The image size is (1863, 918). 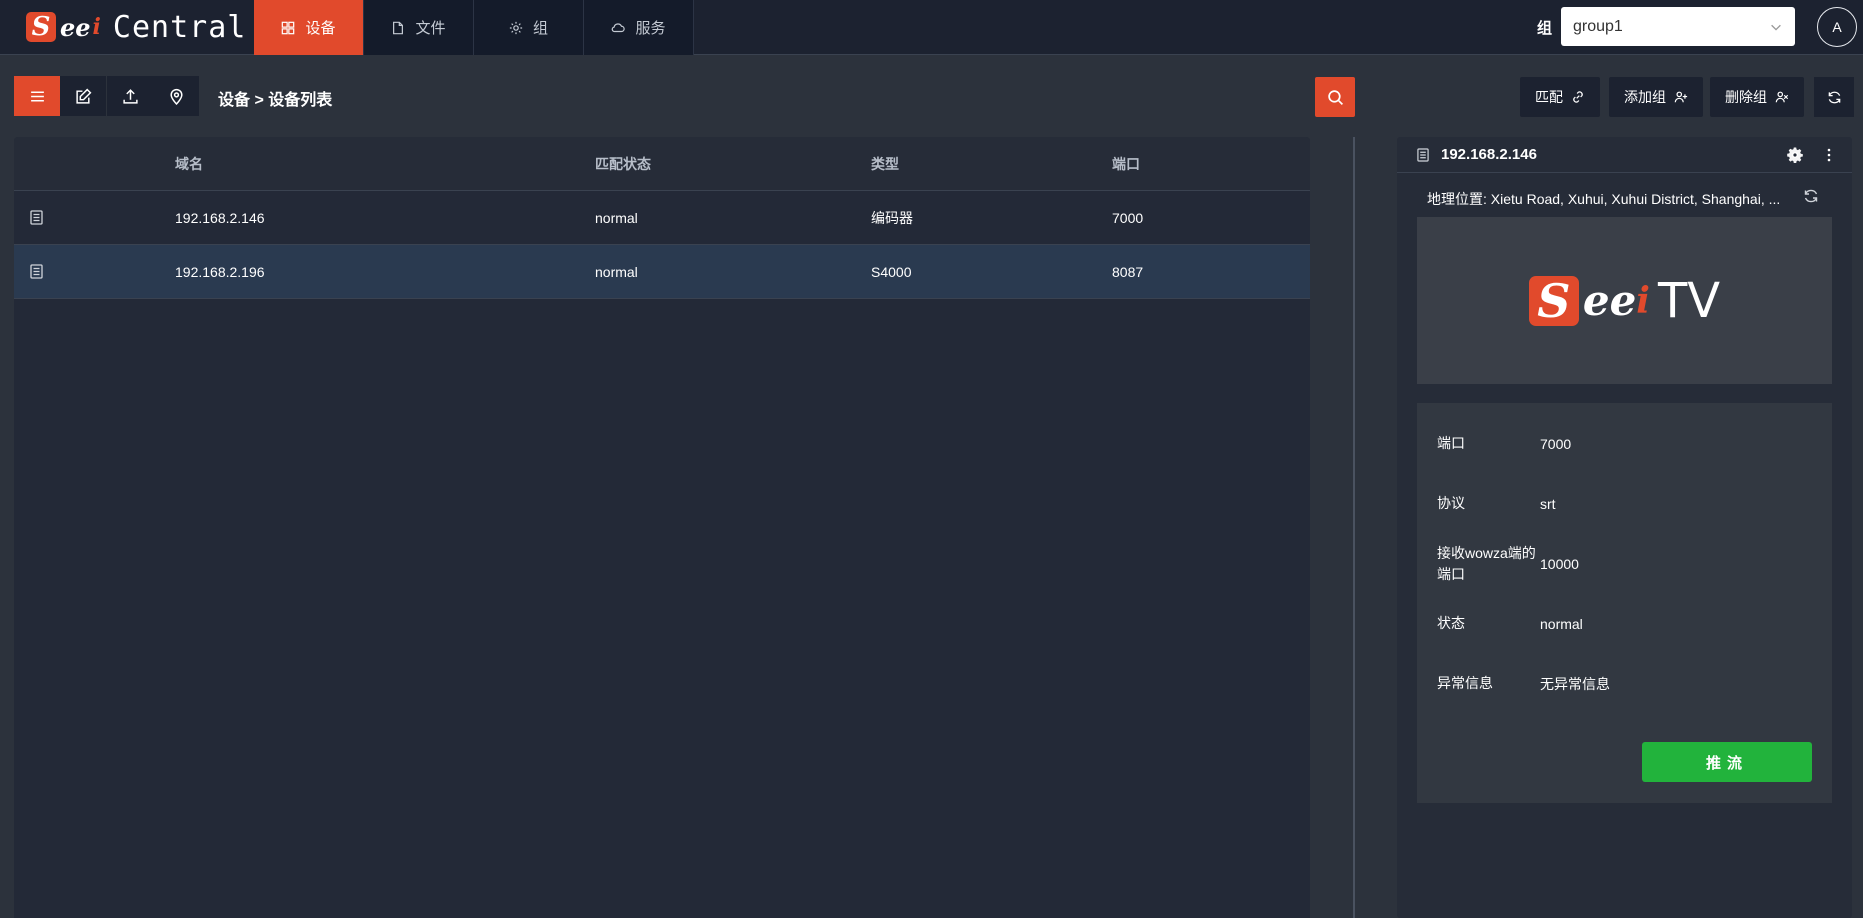 What do you see at coordinates (1681, 97) in the screenshot?
I see `add-user-icon` at bounding box center [1681, 97].